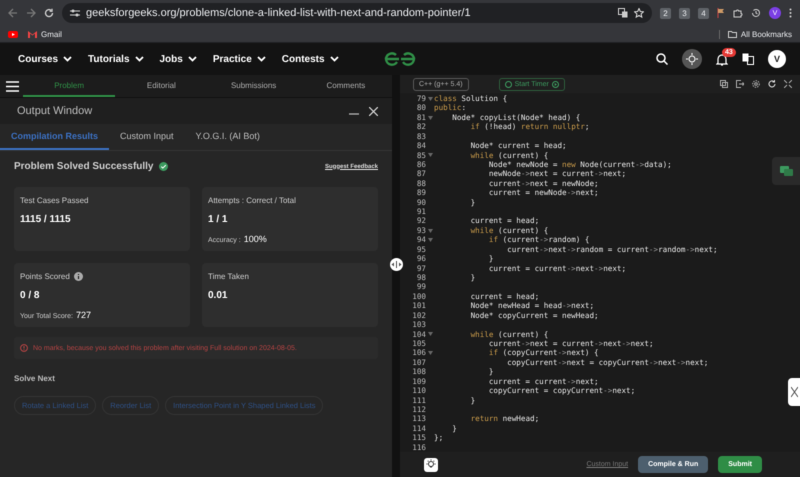 This screenshot has height=477, width=800. What do you see at coordinates (703, 13) in the screenshot?
I see `extension-icon: 4` at bounding box center [703, 13].